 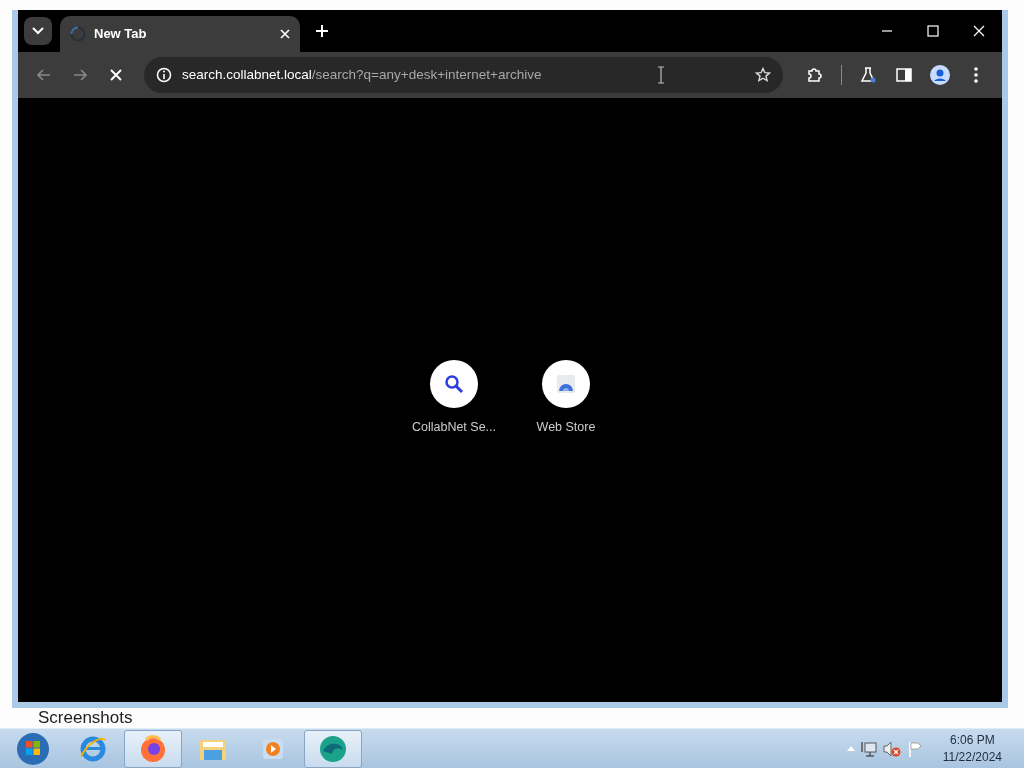 I want to click on text-cursor-icon, so click(x=661, y=75).